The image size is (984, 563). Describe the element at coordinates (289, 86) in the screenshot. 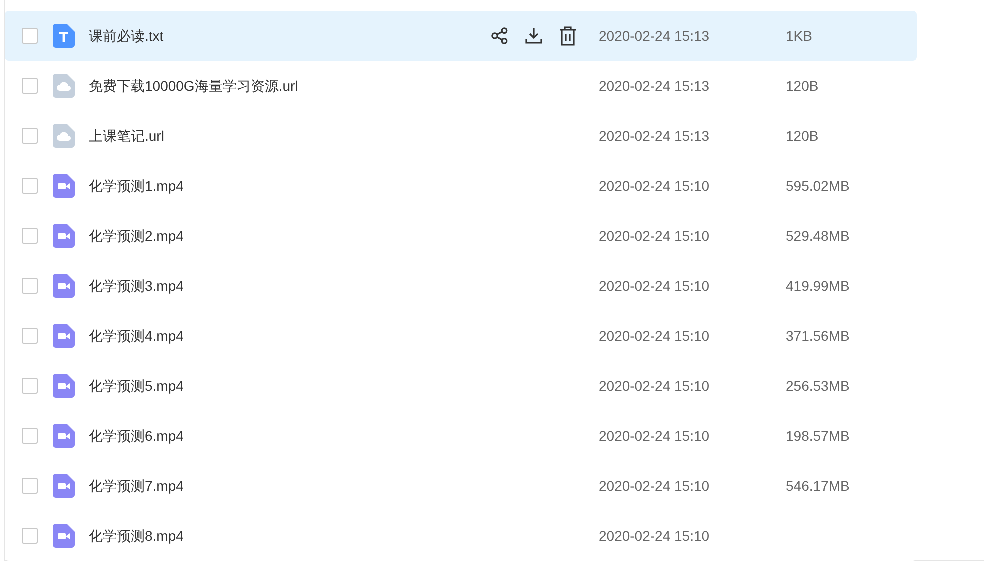

I see `file-name: 免费下载10000G海量学习资源.url` at that location.